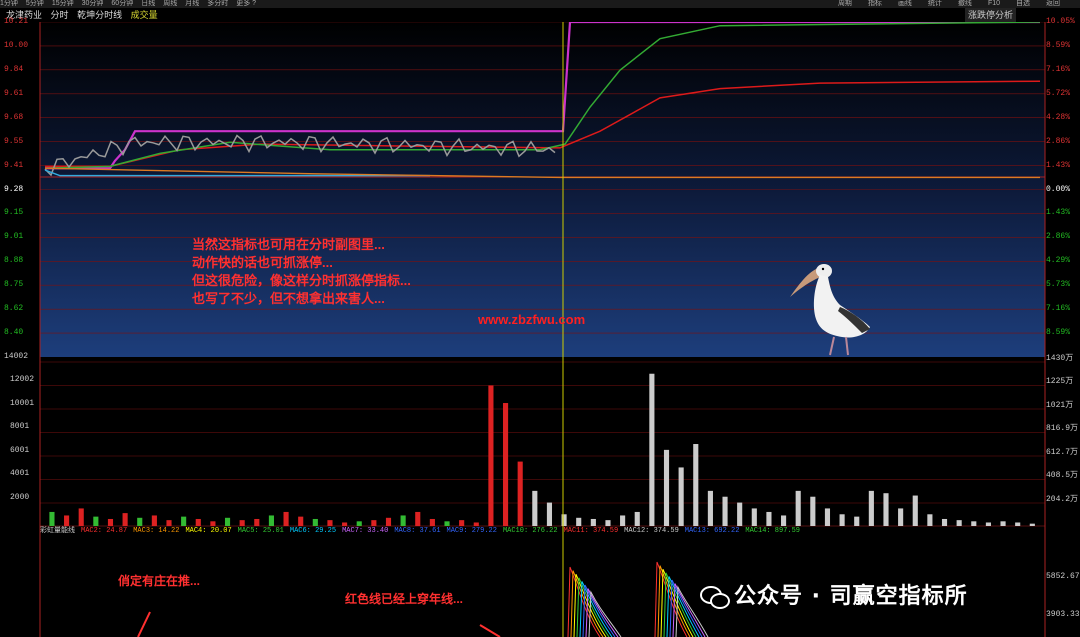 The width and height of the screenshot is (1080, 637). Describe the element at coordinates (1058, 93) in the screenshot. I see `percent-tick-label: 5.72%` at that location.